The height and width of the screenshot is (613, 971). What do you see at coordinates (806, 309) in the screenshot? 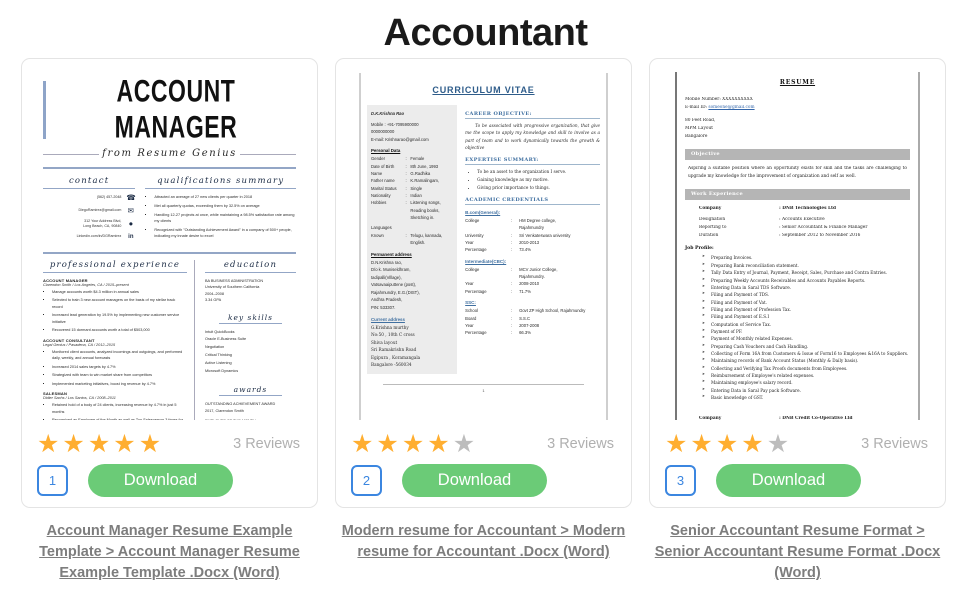
I see `list-item: Filing and Payment of Profession Tax.` at bounding box center [806, 309].